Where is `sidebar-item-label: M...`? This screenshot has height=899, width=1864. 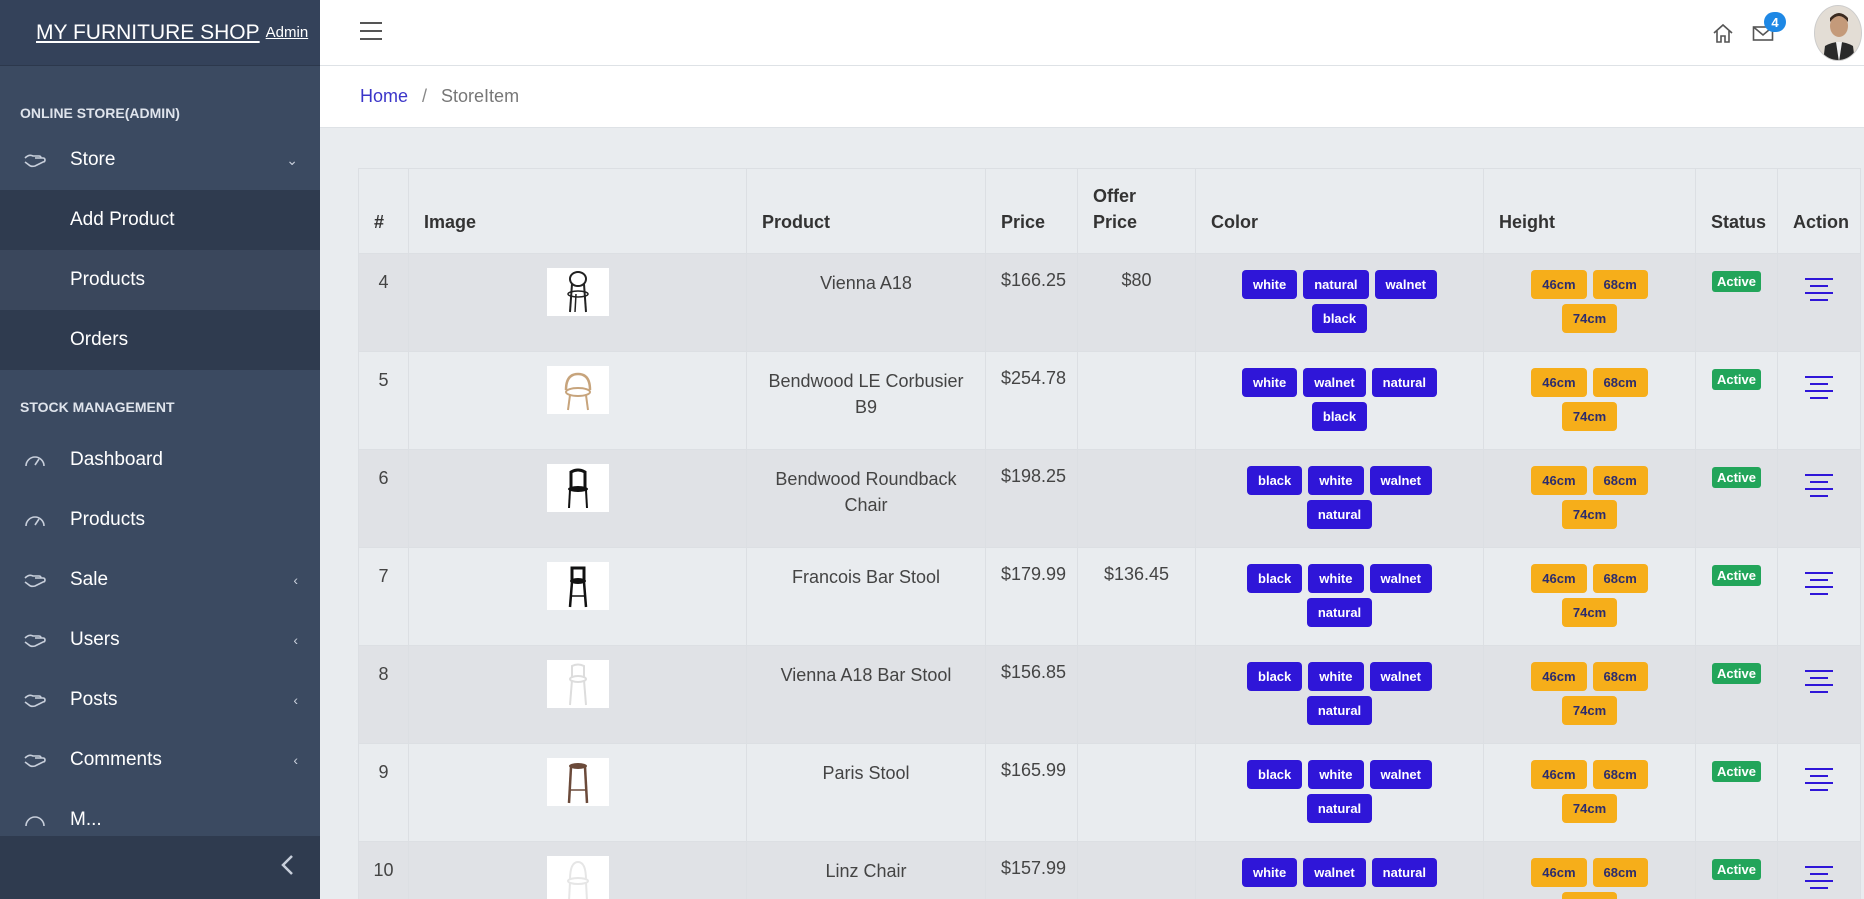
sidebar-item-label: M... is located at coordinates (86, 819).